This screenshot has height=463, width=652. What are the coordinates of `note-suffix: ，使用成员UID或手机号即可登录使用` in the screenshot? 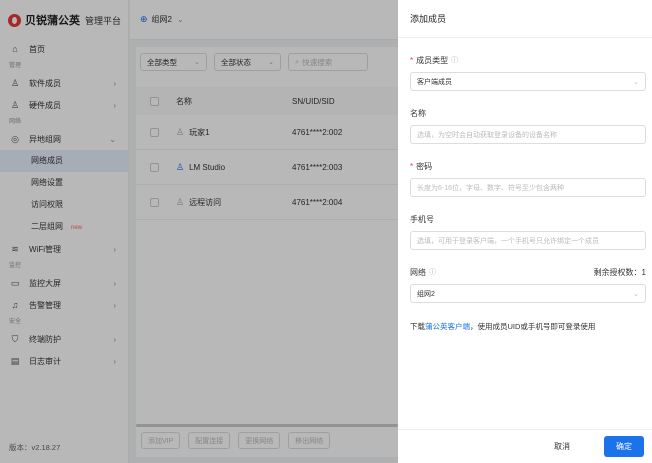 It's located at (533, 326).